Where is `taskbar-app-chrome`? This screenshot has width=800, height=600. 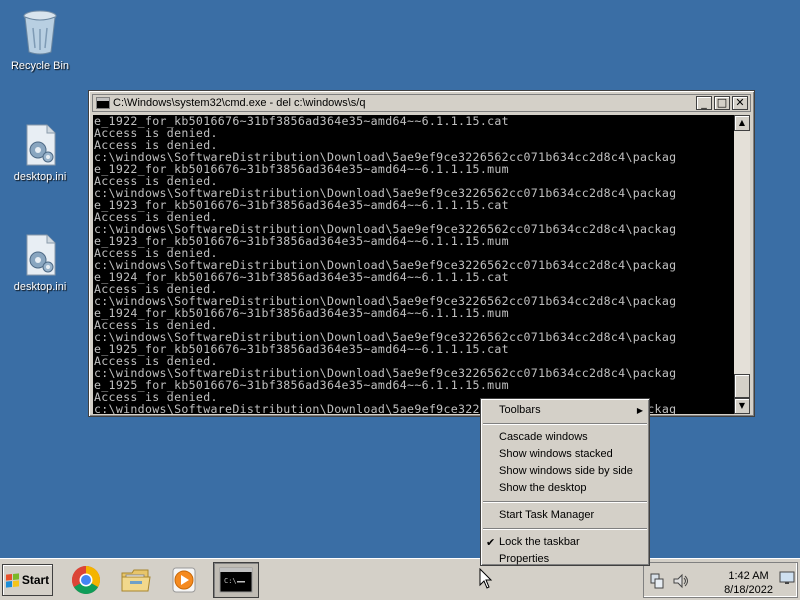 taskbar-app-chrome is located at coordinates (86, 580).